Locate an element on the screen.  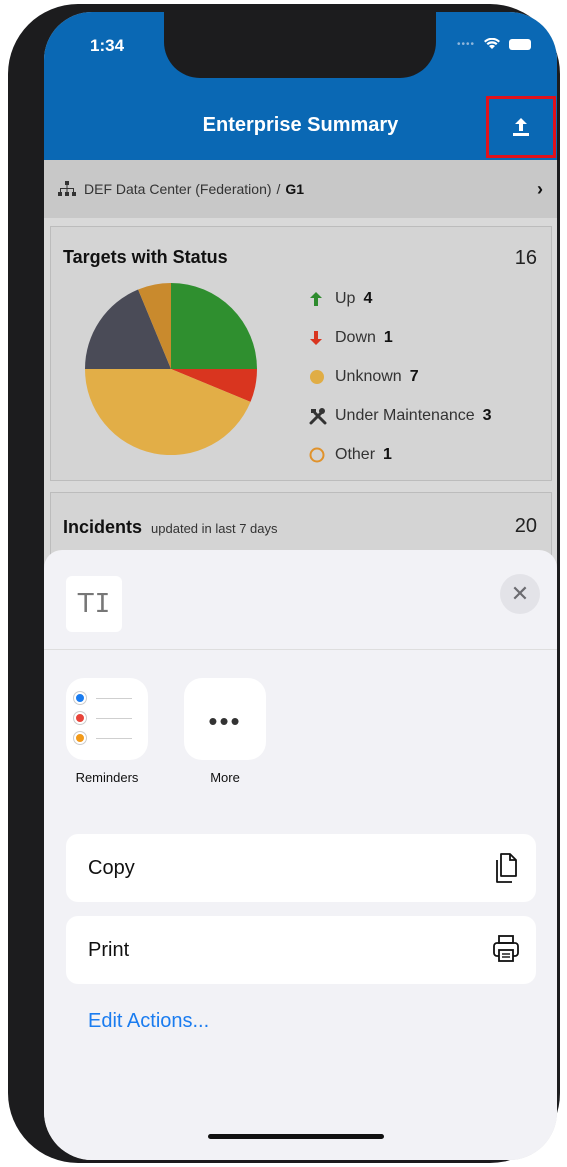
device-notch is located at coordinates (300, 45).